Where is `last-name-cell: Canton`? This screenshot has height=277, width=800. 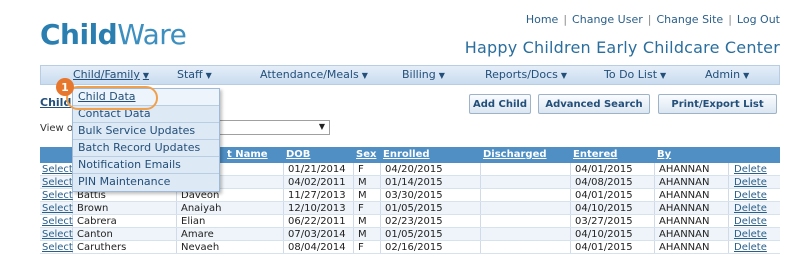 last-name-cell: Canton is located at coordinates (95, 234).